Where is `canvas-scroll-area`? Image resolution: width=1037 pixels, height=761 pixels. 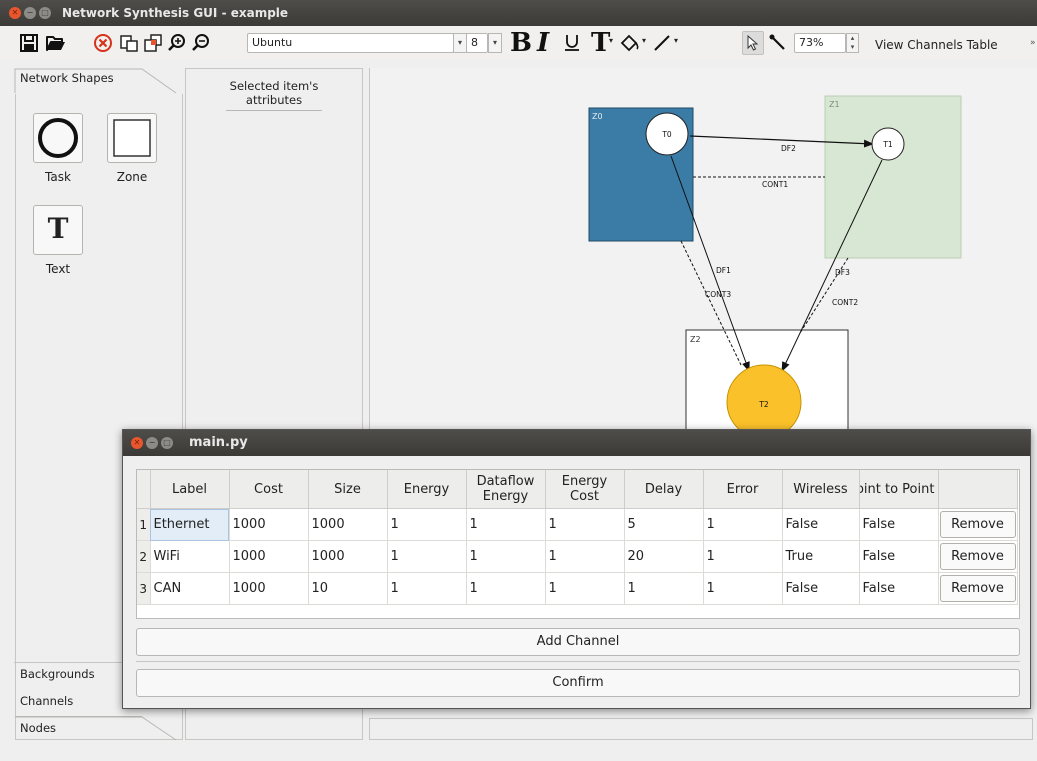 canvas-scroll-area is located at coordinates (701, 729).